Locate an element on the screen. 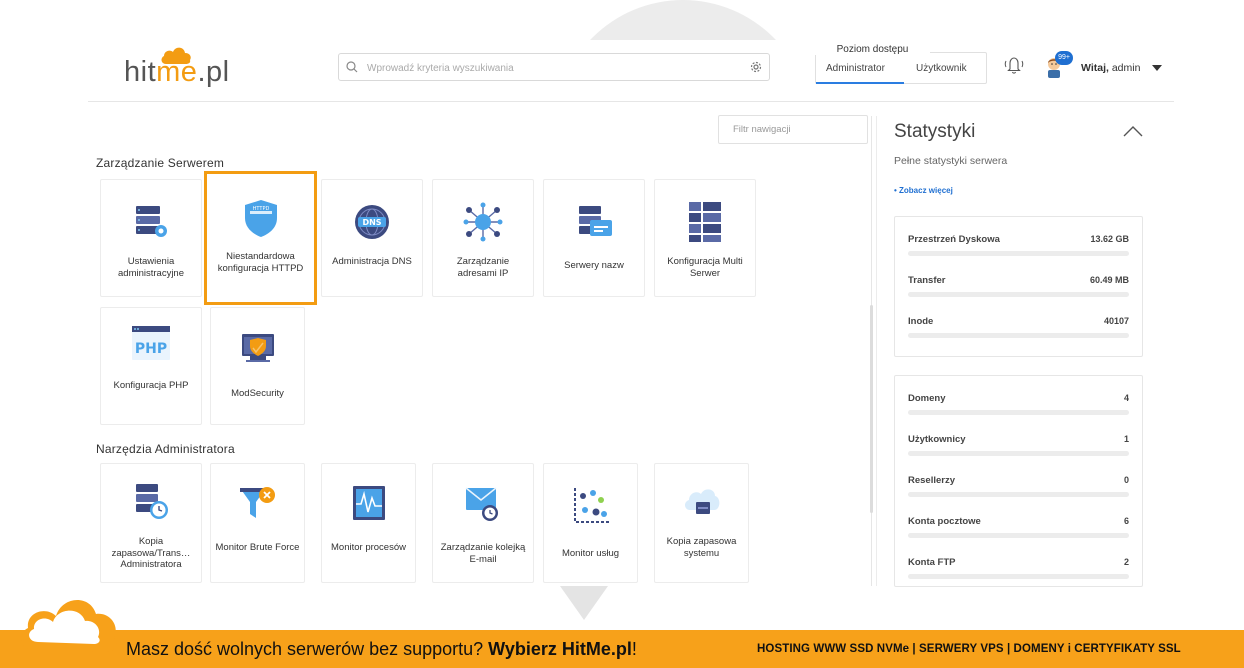  user-greeting: Witaj, admin is located at coordinates (1110, 68).